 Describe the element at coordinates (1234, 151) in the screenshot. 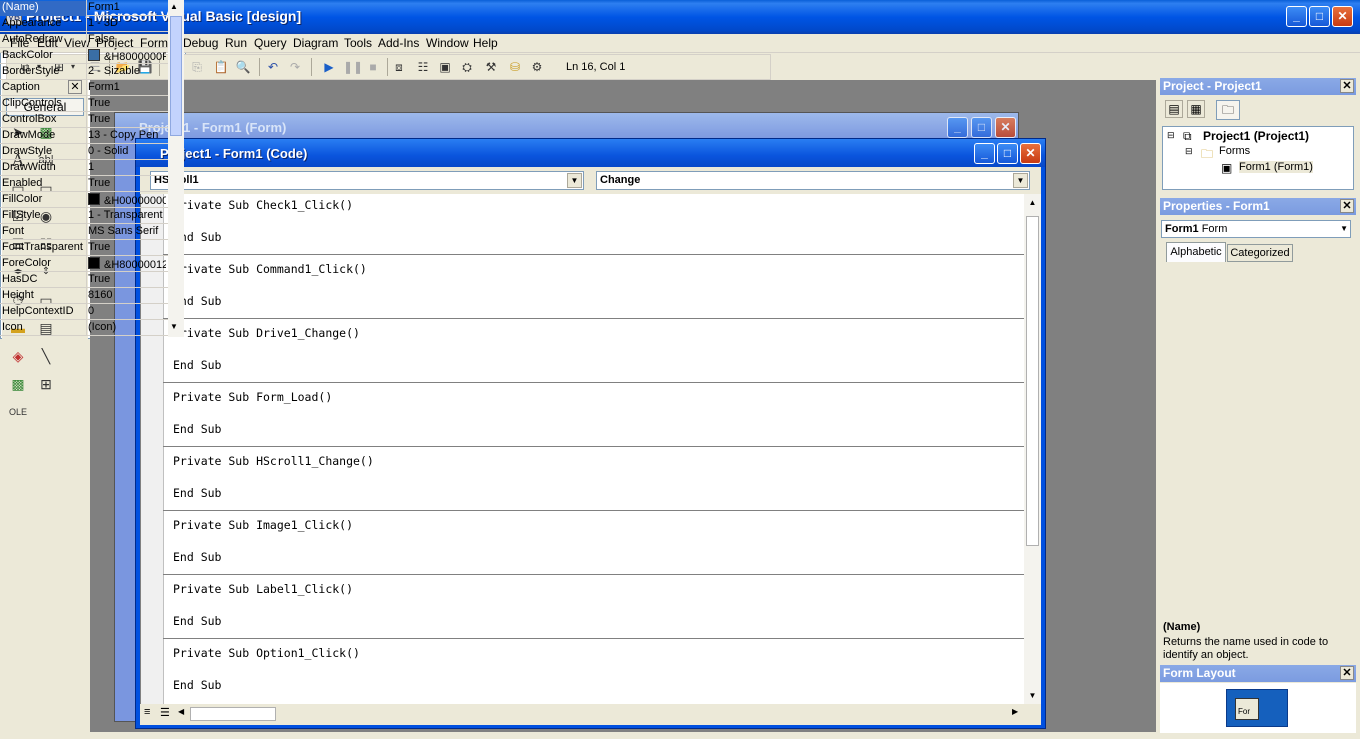

I see `tree-forms-folder: Forms` at that location.